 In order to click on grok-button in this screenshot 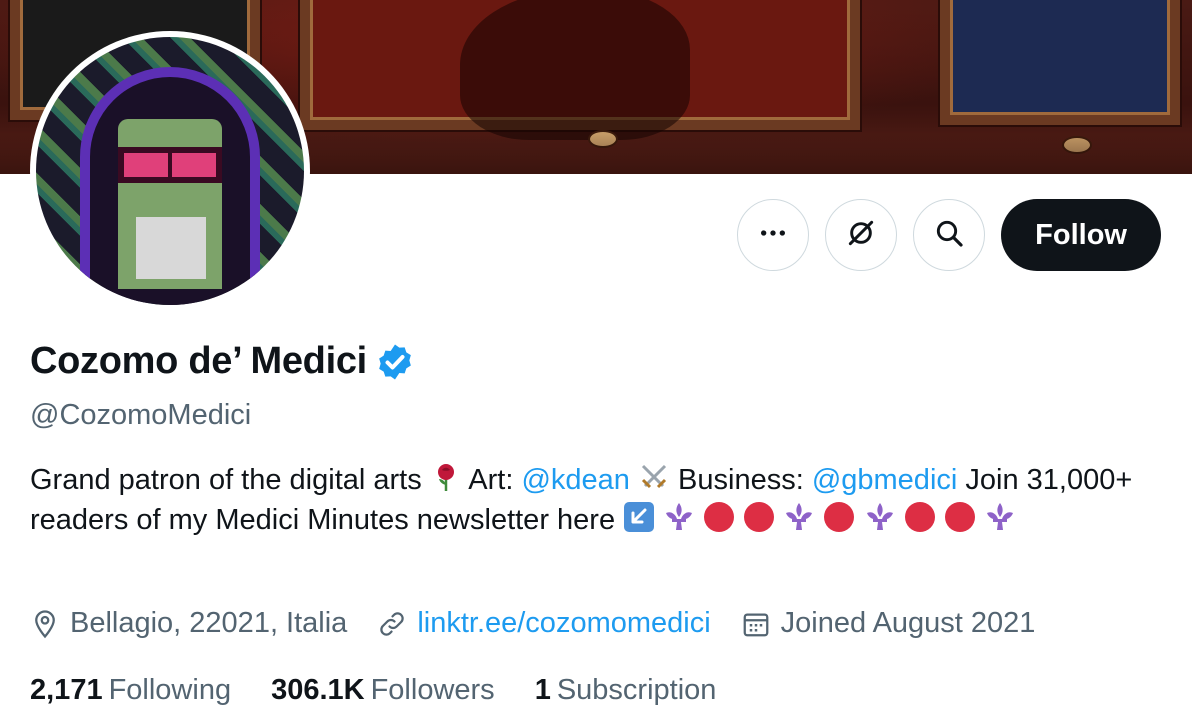, I will do `click(861, 235)`.